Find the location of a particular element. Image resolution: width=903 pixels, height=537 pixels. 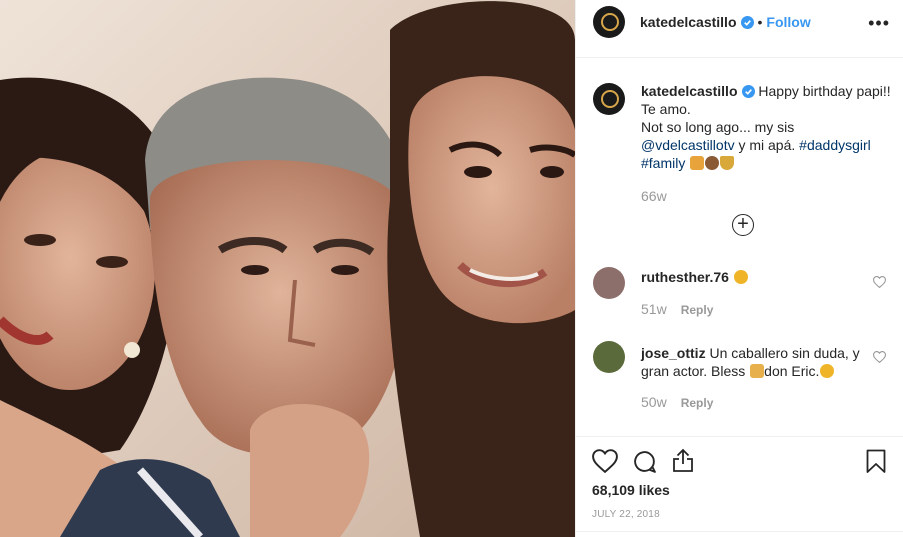

gift-emoji-icon is located at coordinates (697, 163).